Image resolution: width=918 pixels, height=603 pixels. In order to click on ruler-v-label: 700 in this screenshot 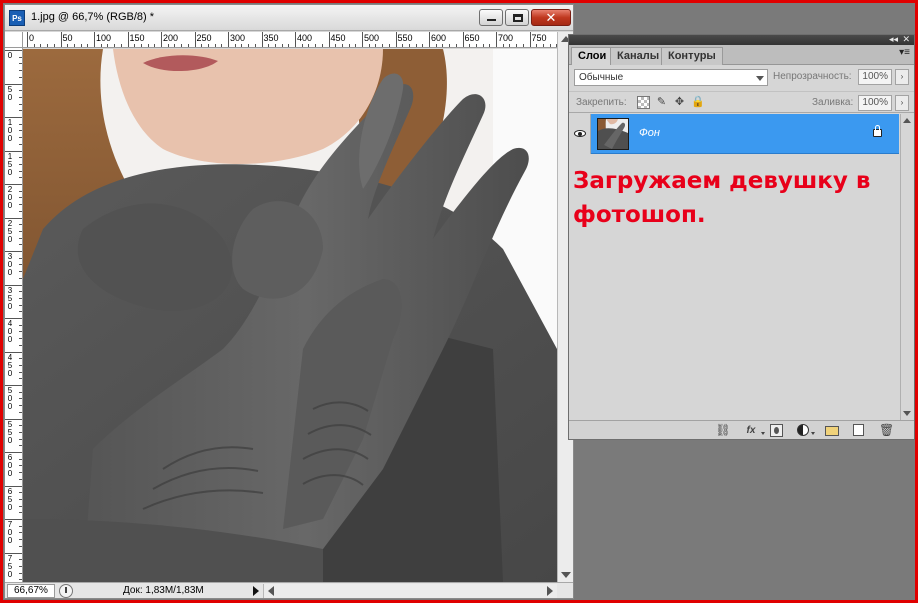, I will do `click(10, 532)`.